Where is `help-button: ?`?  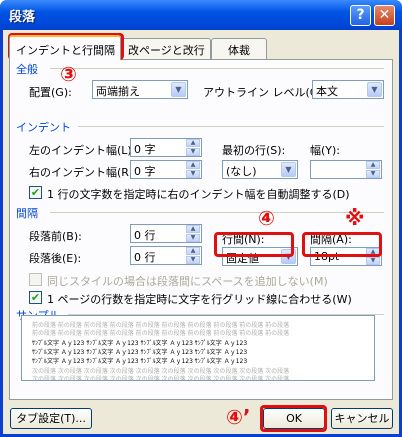 help-button: ? is located at coordinates (360, 15).